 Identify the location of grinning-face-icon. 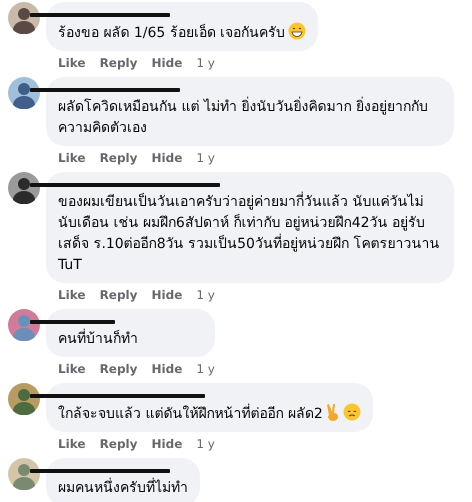
(297, 31).